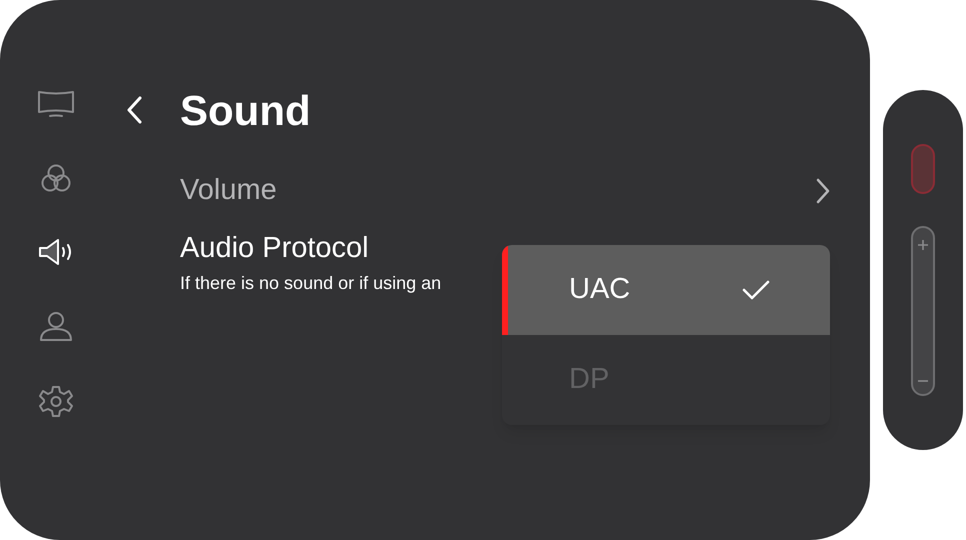  What do you see at coordinates (134, 110) in the screenshot?
I see `back-icon` at bounding box center [134, 110].